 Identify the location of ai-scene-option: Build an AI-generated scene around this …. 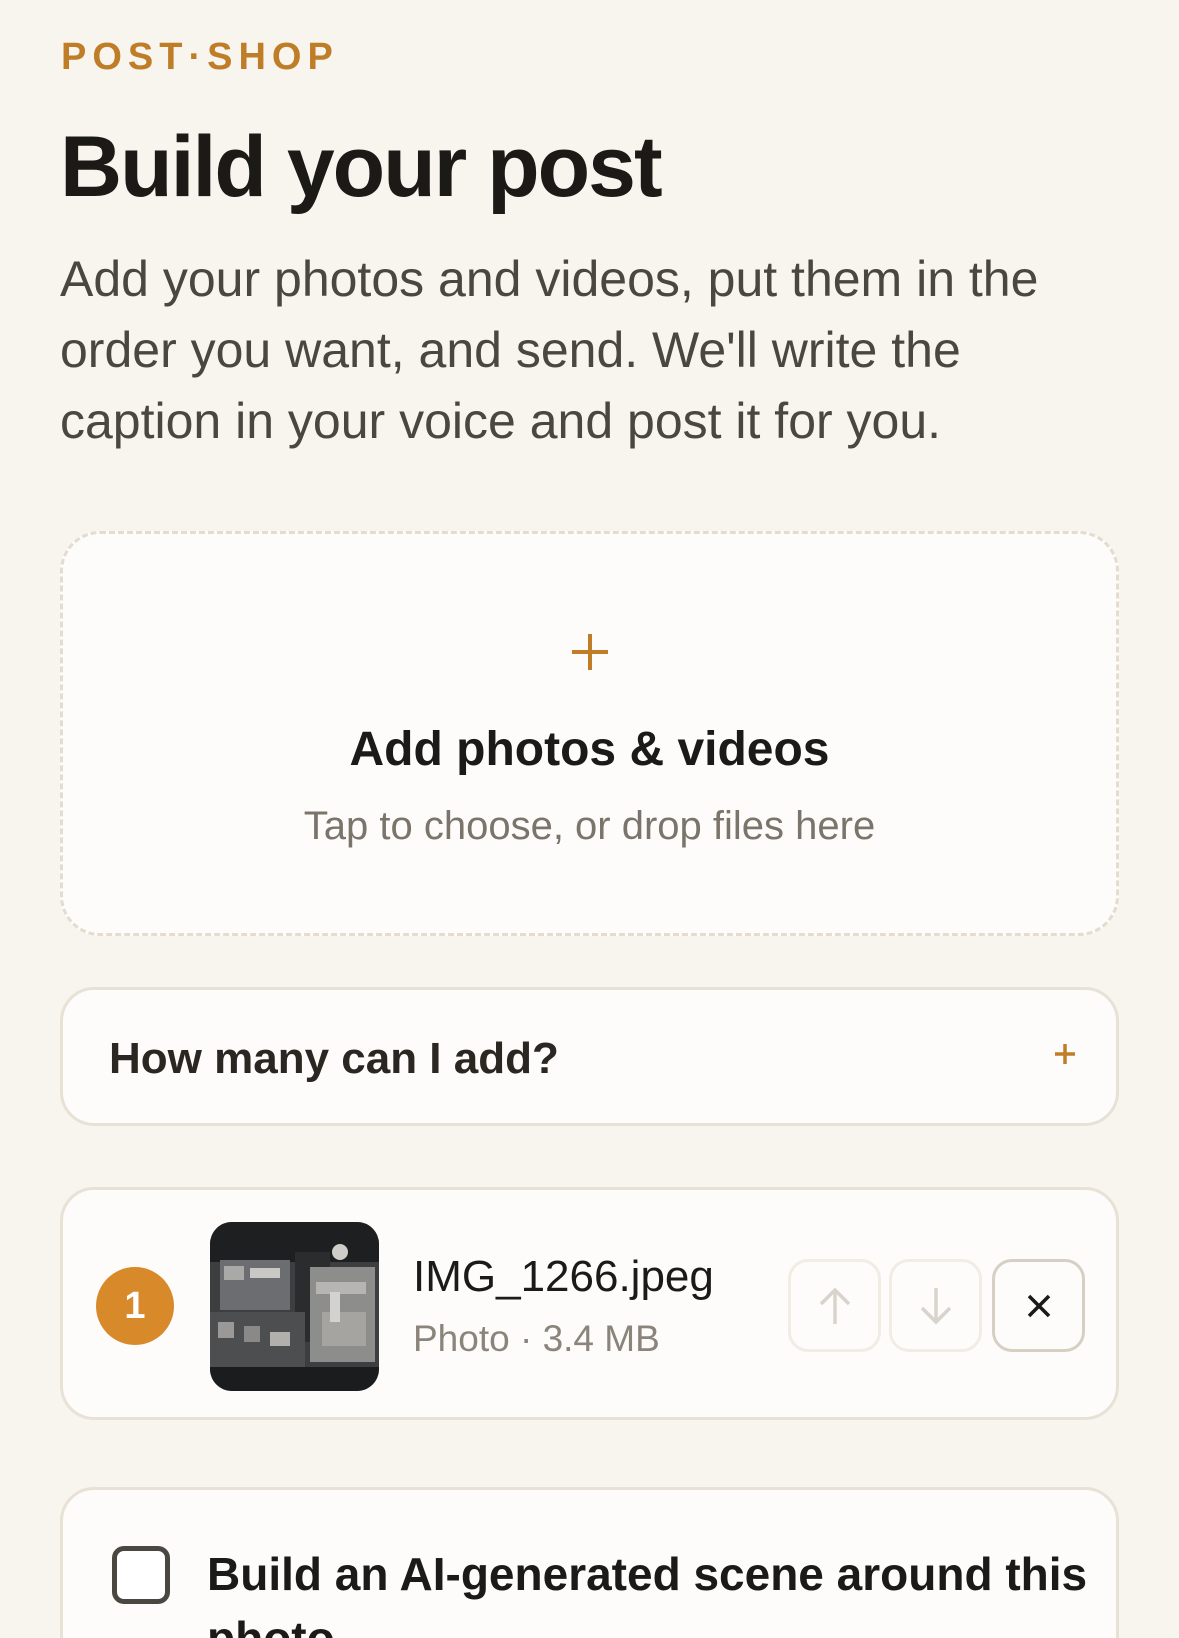
(589, 1562).